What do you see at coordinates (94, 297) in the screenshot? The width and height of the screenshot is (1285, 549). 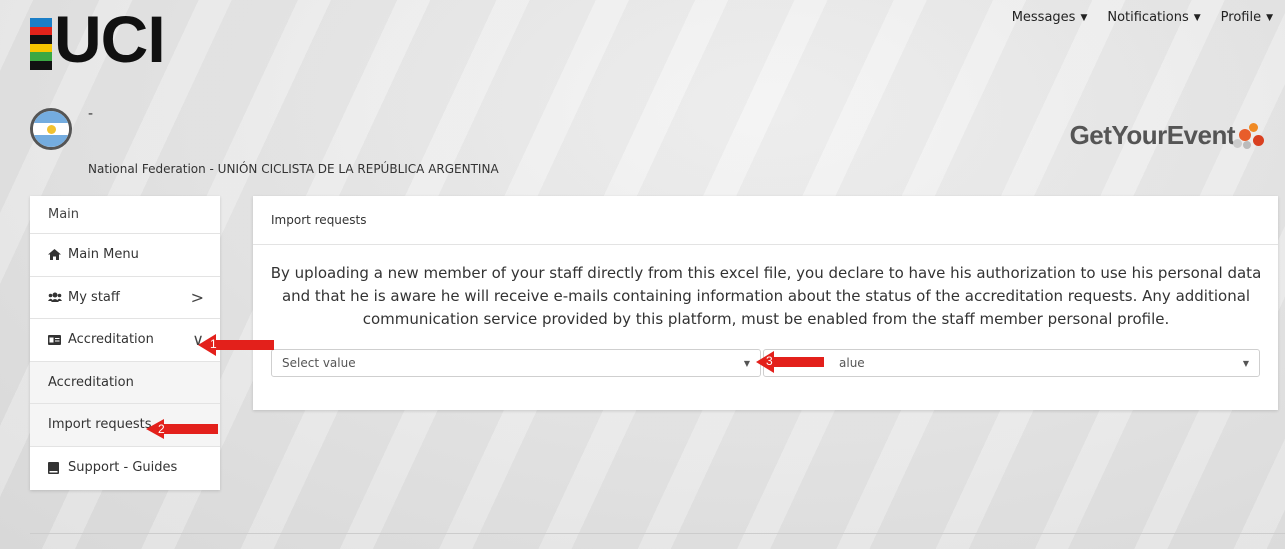 I see `sidebar-item-label: My staff` at bounding box center [94, 297].